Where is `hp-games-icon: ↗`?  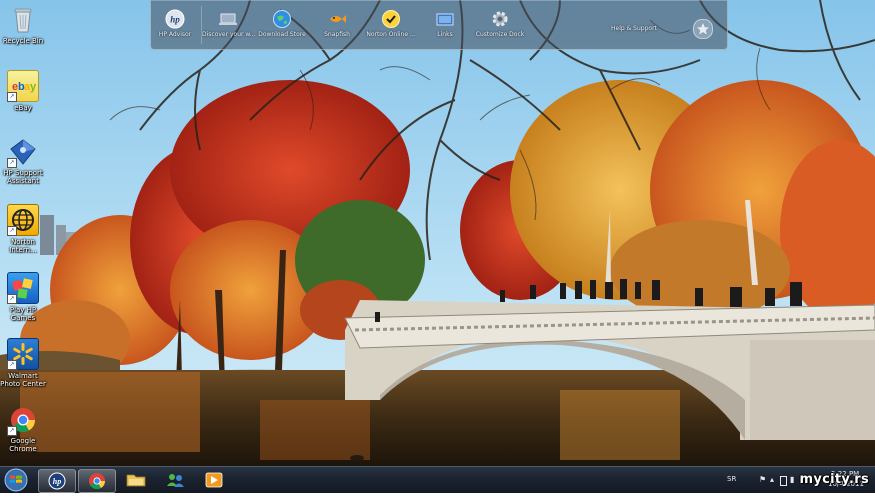 hp-games-icon: ↗ is located at coordinates (23, 288).